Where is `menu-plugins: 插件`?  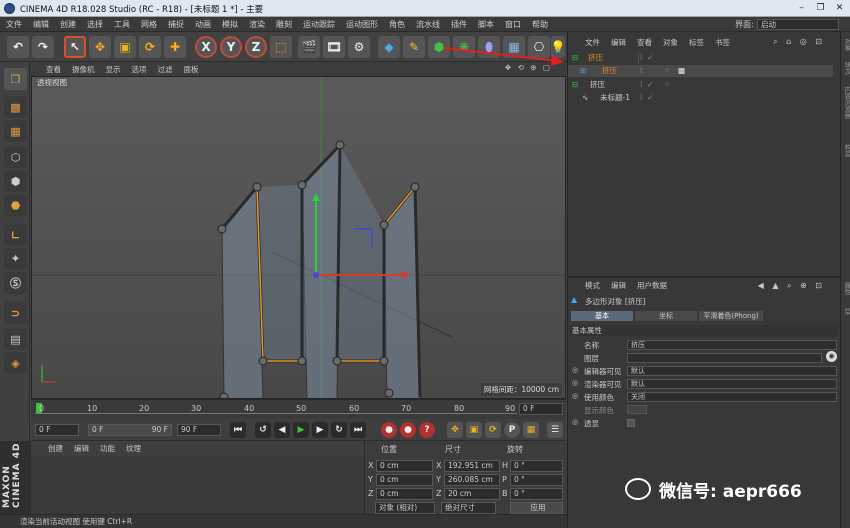 menu-plugins: 插件 is located at coordinates (459, 24).